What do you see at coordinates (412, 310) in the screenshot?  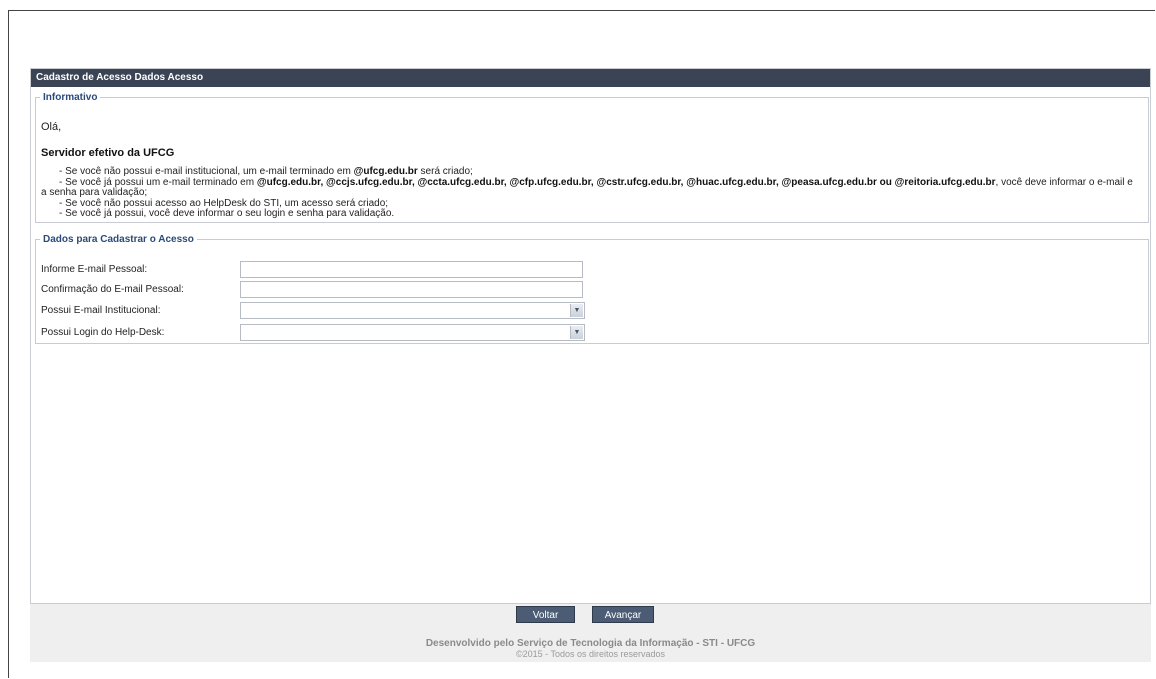 I see `institucional-select: ▼` at bounding box center [412, 310].